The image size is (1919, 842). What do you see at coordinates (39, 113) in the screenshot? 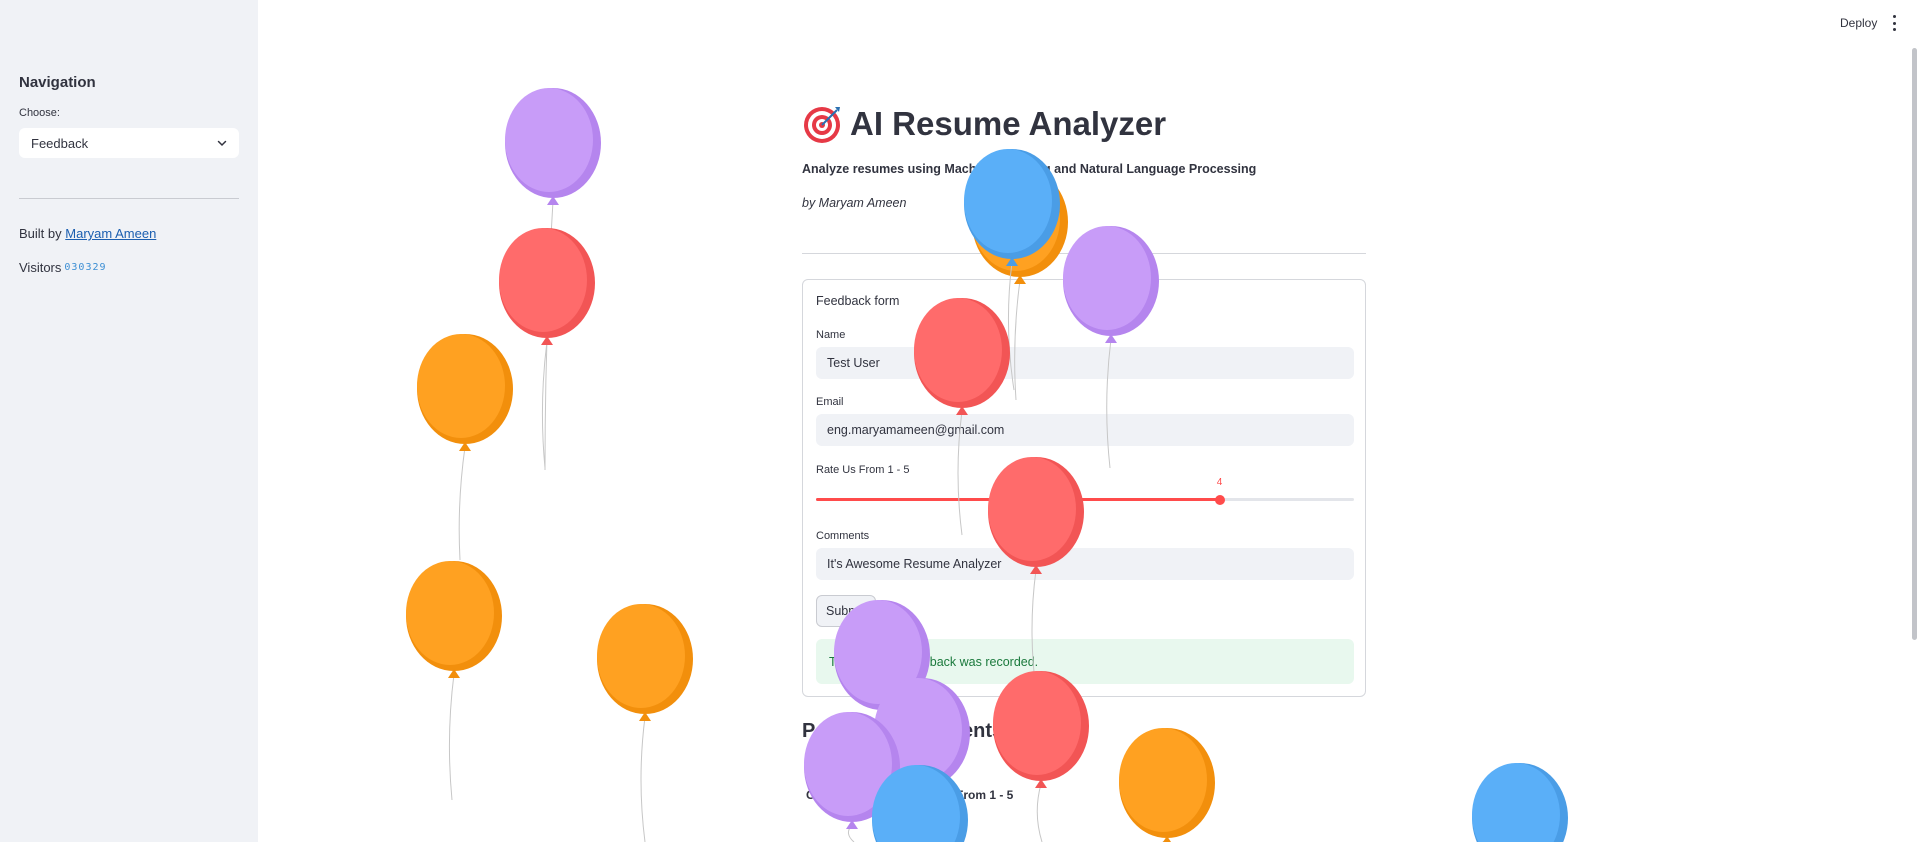
I see `choose-label: Choose:` at bounding box center [39, 113].